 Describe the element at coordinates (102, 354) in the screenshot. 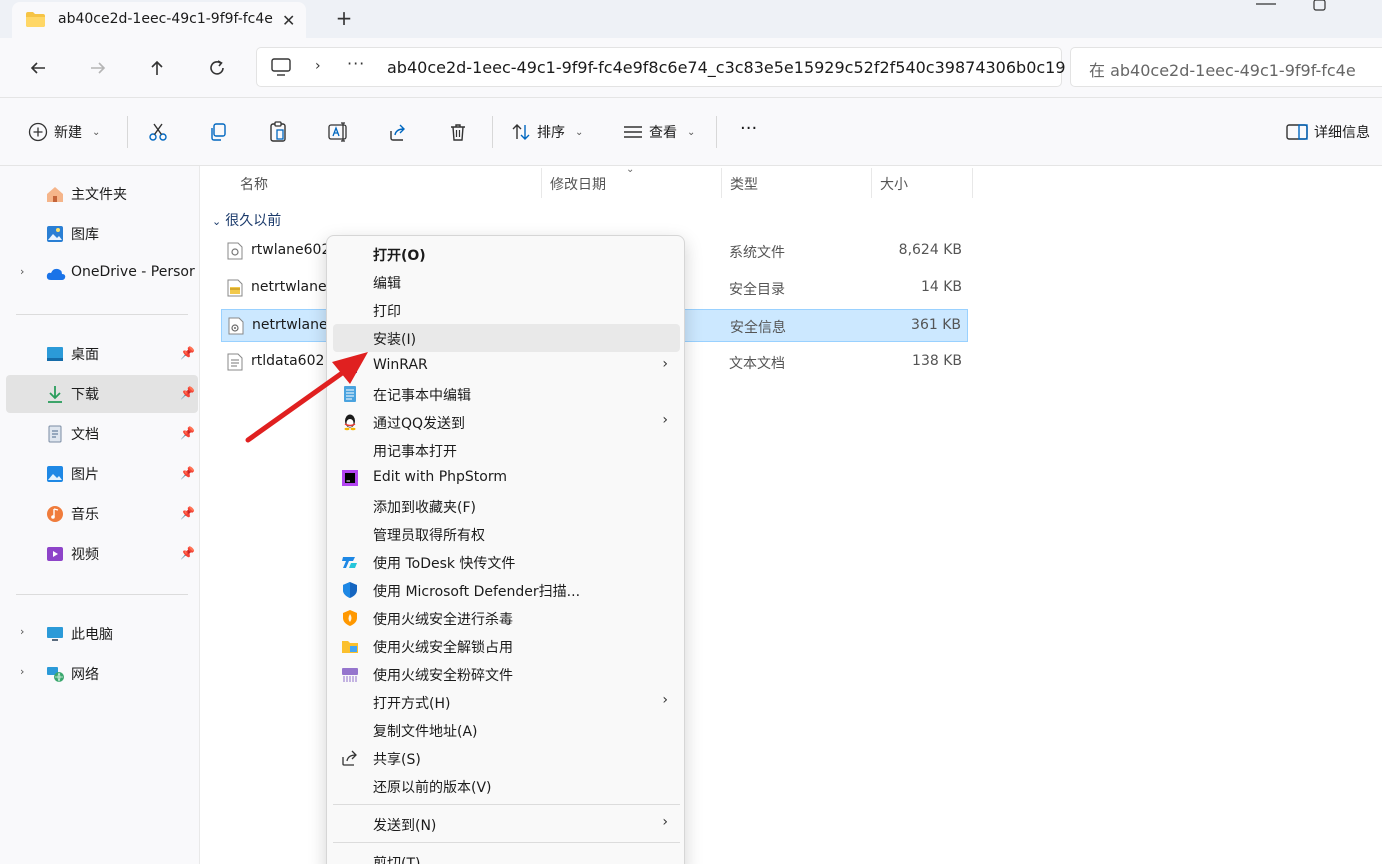

I see `sidebar-item-desktop: 桌面 📌` at that location.